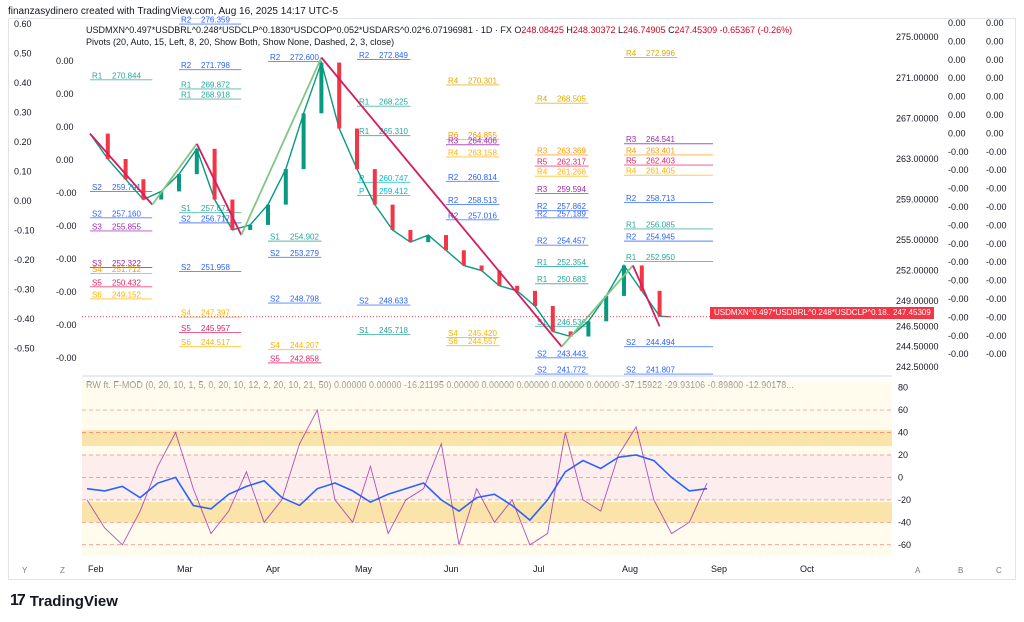 The height and width of the screenshot is (622, 1024). What do you see at coordinates (215, 95) in the screenshot?
I see `pivot-value: 268.918` at bounding box center [215, 95].